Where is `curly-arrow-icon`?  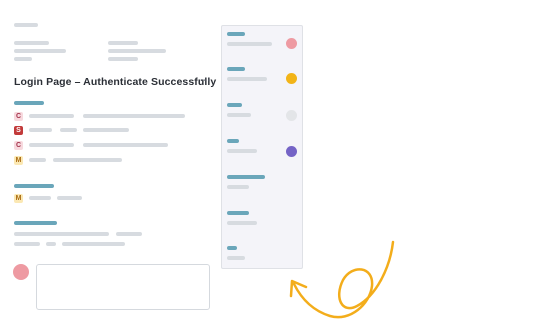 curly-arrow-icon is located at coordinates (342, 279).